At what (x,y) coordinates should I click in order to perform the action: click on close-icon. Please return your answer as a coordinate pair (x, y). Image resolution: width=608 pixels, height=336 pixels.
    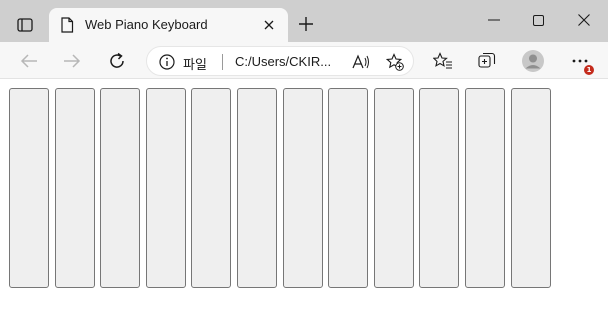
    Looking at the image, I should click on (584, 20).